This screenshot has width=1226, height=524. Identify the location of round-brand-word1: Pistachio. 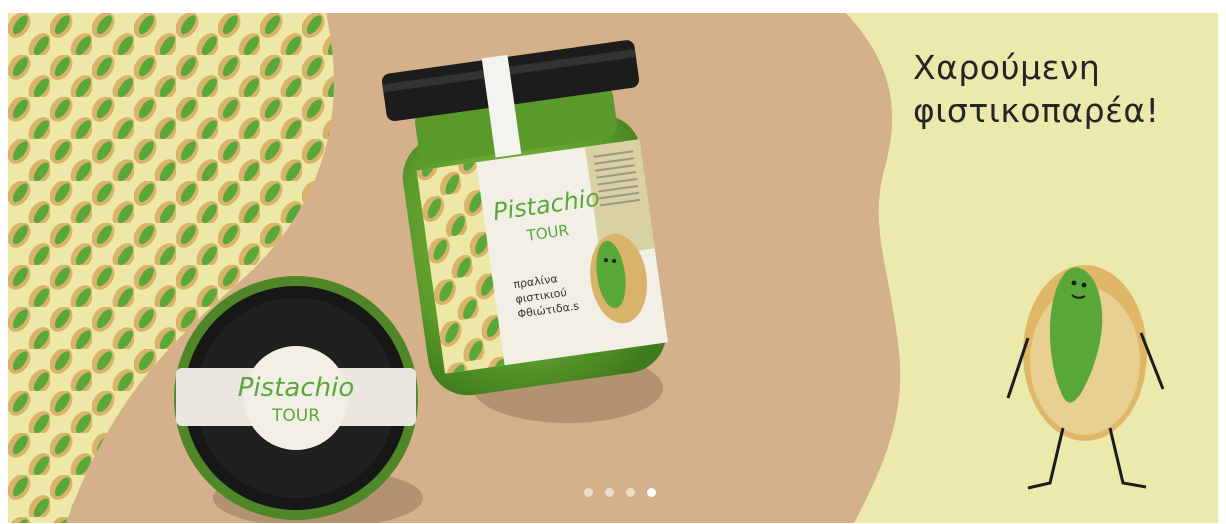
(296, 388).